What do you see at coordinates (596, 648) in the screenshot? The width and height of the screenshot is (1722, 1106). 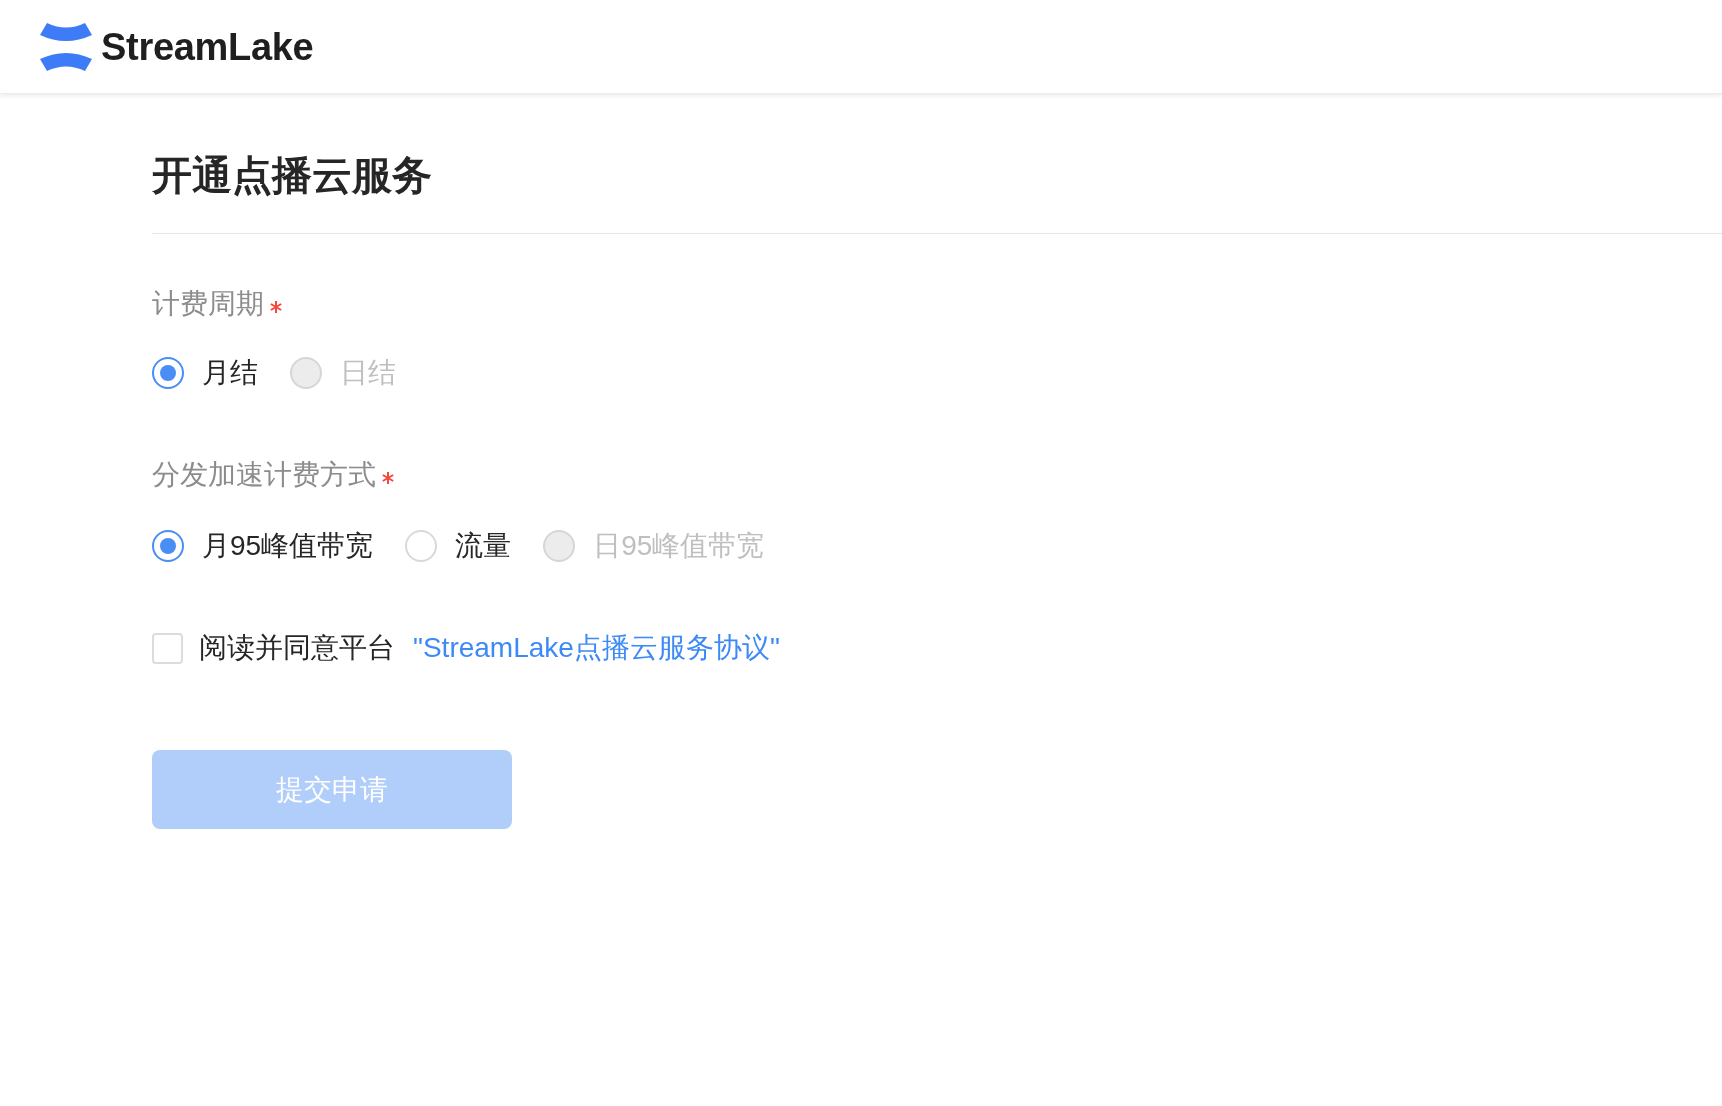 I see `agreement-link: "StreamLake点播云服务协议"` at bounding box center [596, 648].